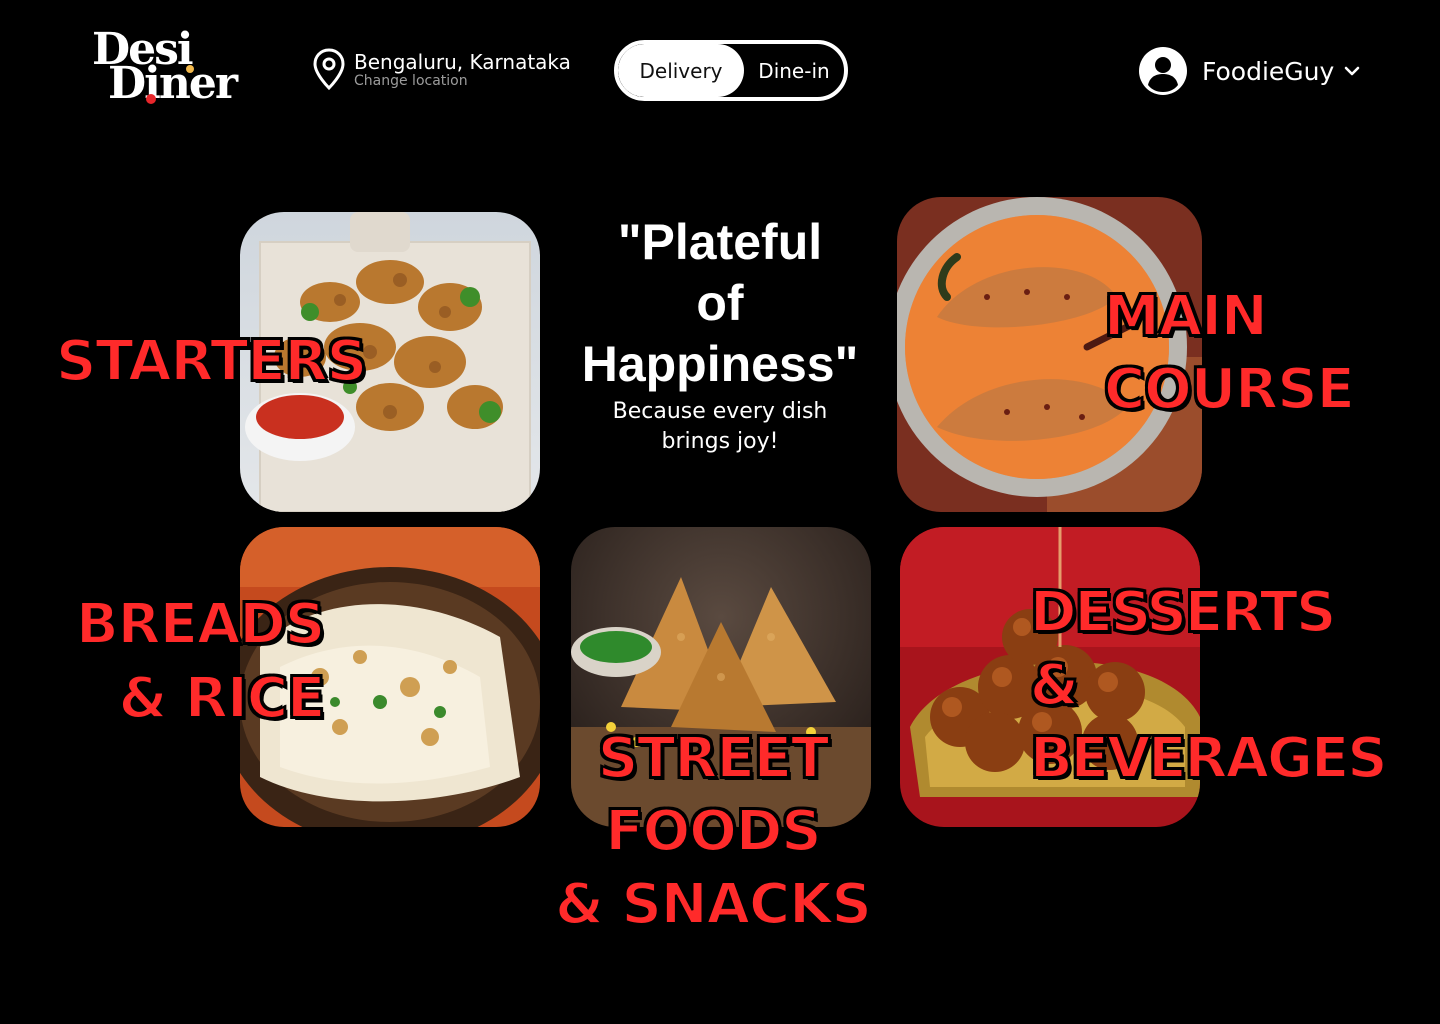 This screenshot has height=1024, width=1440. Describe the element at coordinates (794, 70) in the screenshot. I see `dine-in-option: Dine-in` at that location.